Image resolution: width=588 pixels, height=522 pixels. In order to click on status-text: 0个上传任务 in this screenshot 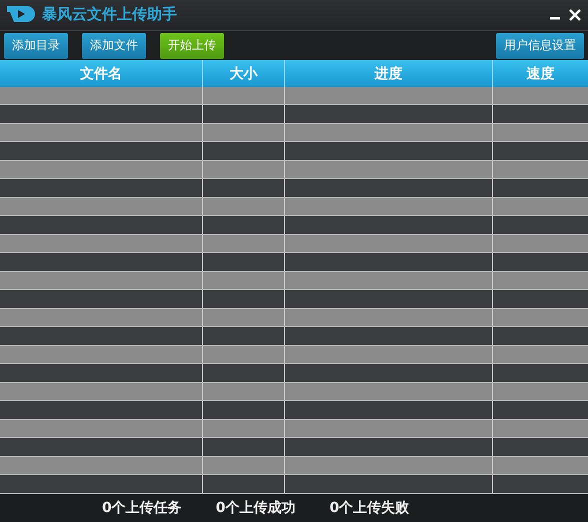, I will do `click(142, 507)`.